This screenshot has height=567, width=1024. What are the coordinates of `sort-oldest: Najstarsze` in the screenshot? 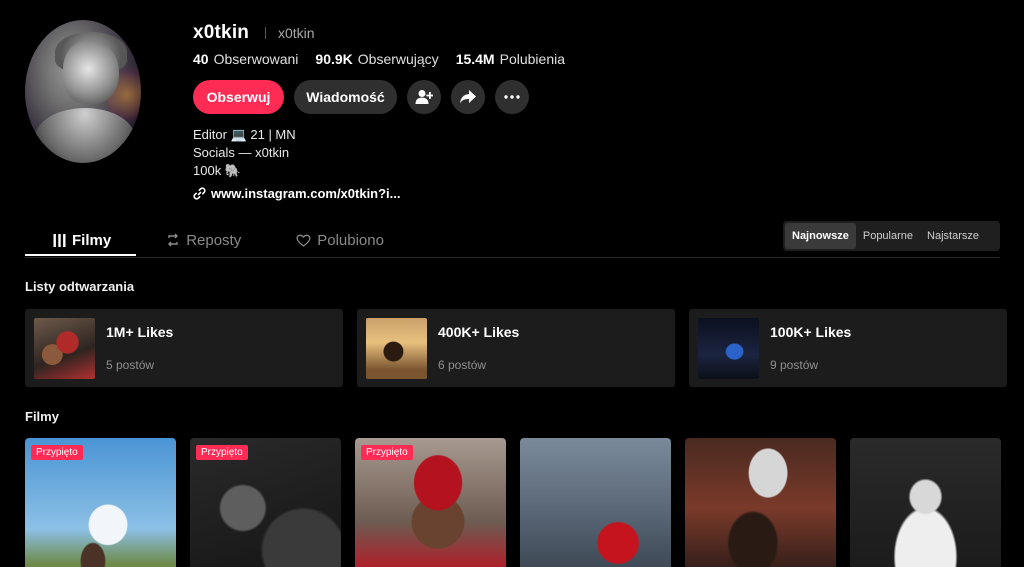 It's located at (953, 236).